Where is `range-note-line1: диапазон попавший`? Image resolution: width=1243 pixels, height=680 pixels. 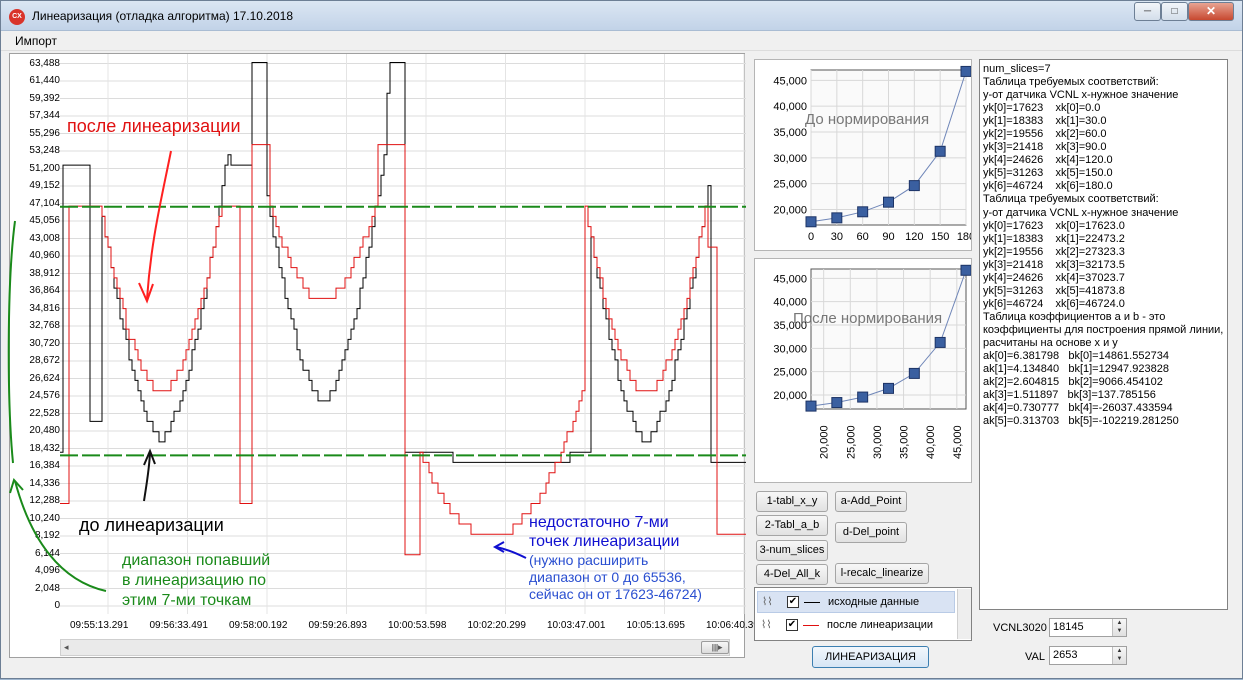 range-note-line1: диапазон попавший is located at coordinates (196, 560).